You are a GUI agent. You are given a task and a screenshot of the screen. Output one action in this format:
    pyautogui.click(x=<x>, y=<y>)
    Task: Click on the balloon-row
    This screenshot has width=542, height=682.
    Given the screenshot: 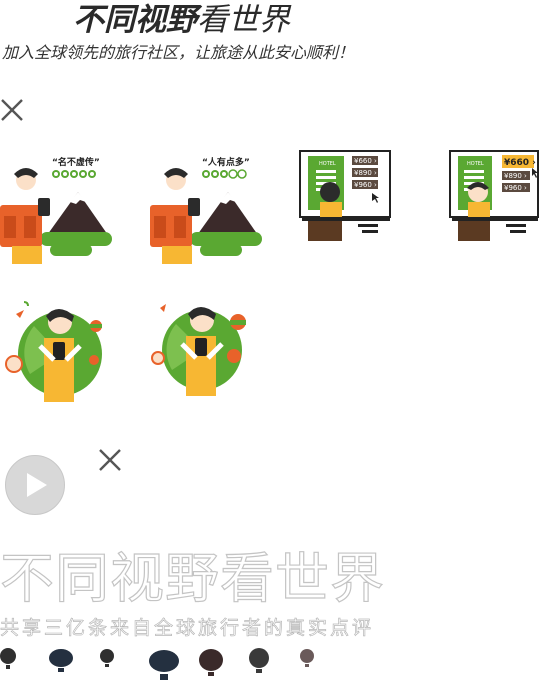 What is the action you would take?
    pyautogui.click(x=157, y=664)
    